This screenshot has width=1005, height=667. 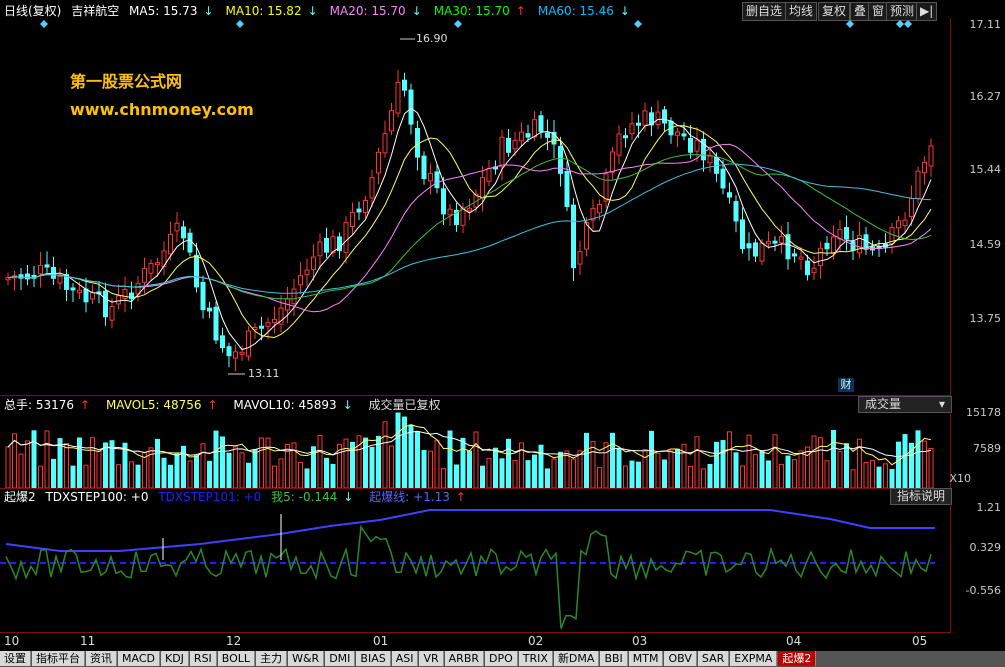 What do you see at coordinates (985, 318) in the screenshot?
I see `price-tick: 13.75` at bounding box center [985, 318].